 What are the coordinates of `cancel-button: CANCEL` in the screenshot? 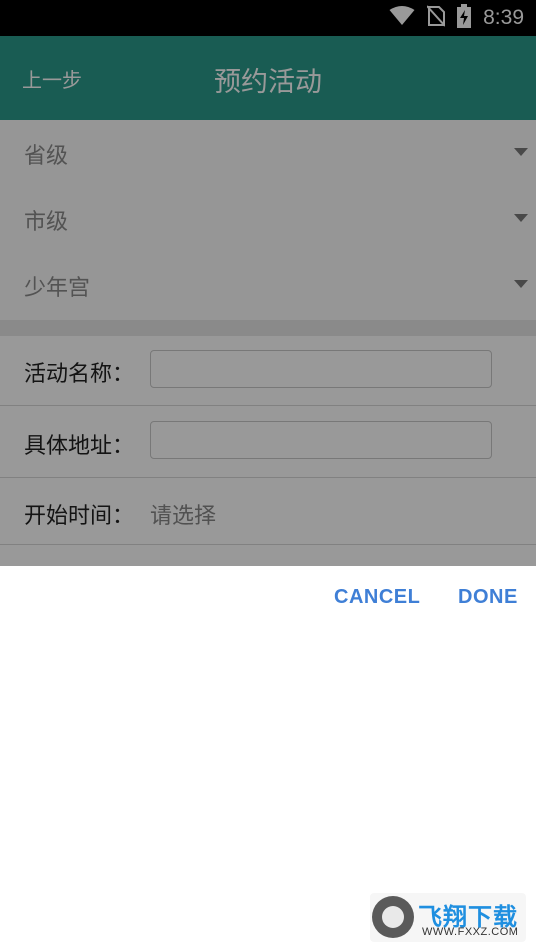 It's located at (377, 597).